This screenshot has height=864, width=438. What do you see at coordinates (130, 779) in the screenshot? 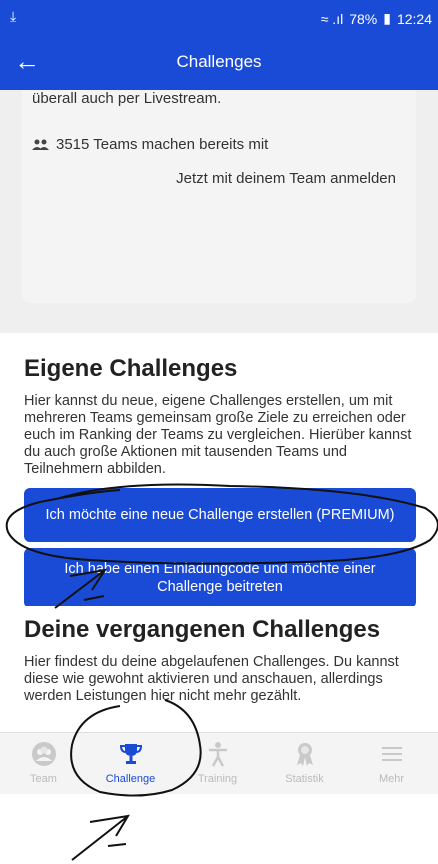
I see `tab-label: Challenge` at bounding box center [130, 779].